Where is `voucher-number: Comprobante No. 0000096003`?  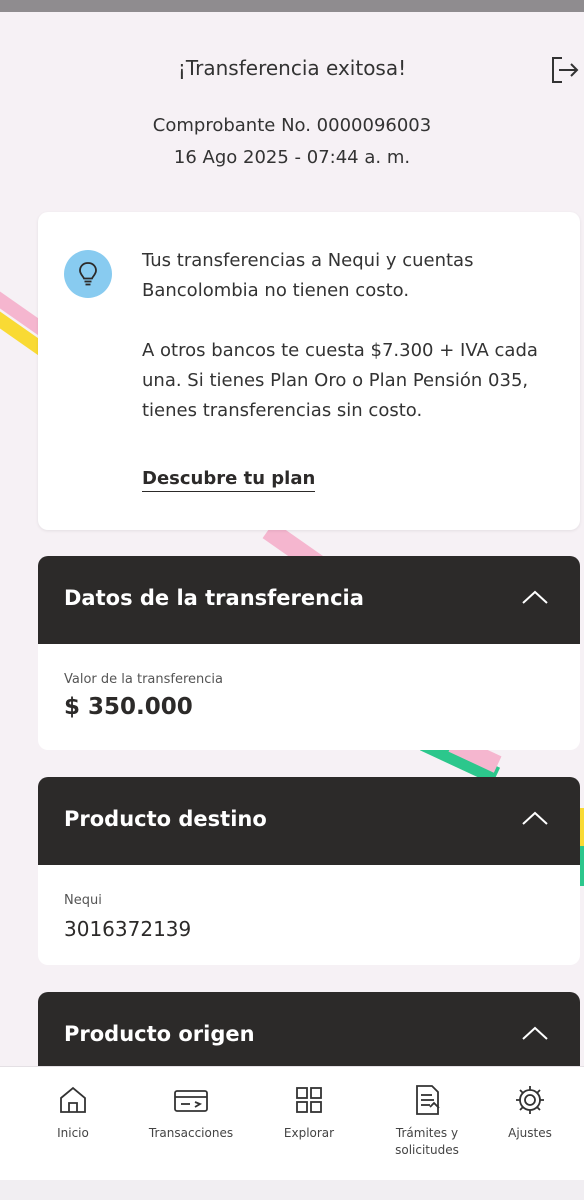
voucher-number: Comprobante No. 0000096003 is located at coordinates (292, 125).